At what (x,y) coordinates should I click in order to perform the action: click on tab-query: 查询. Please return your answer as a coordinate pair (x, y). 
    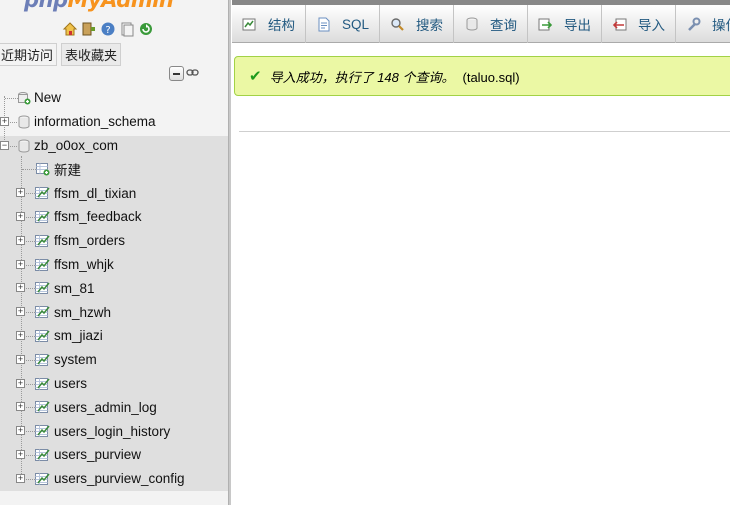
    Looking at the image, I should click on (491, 24).